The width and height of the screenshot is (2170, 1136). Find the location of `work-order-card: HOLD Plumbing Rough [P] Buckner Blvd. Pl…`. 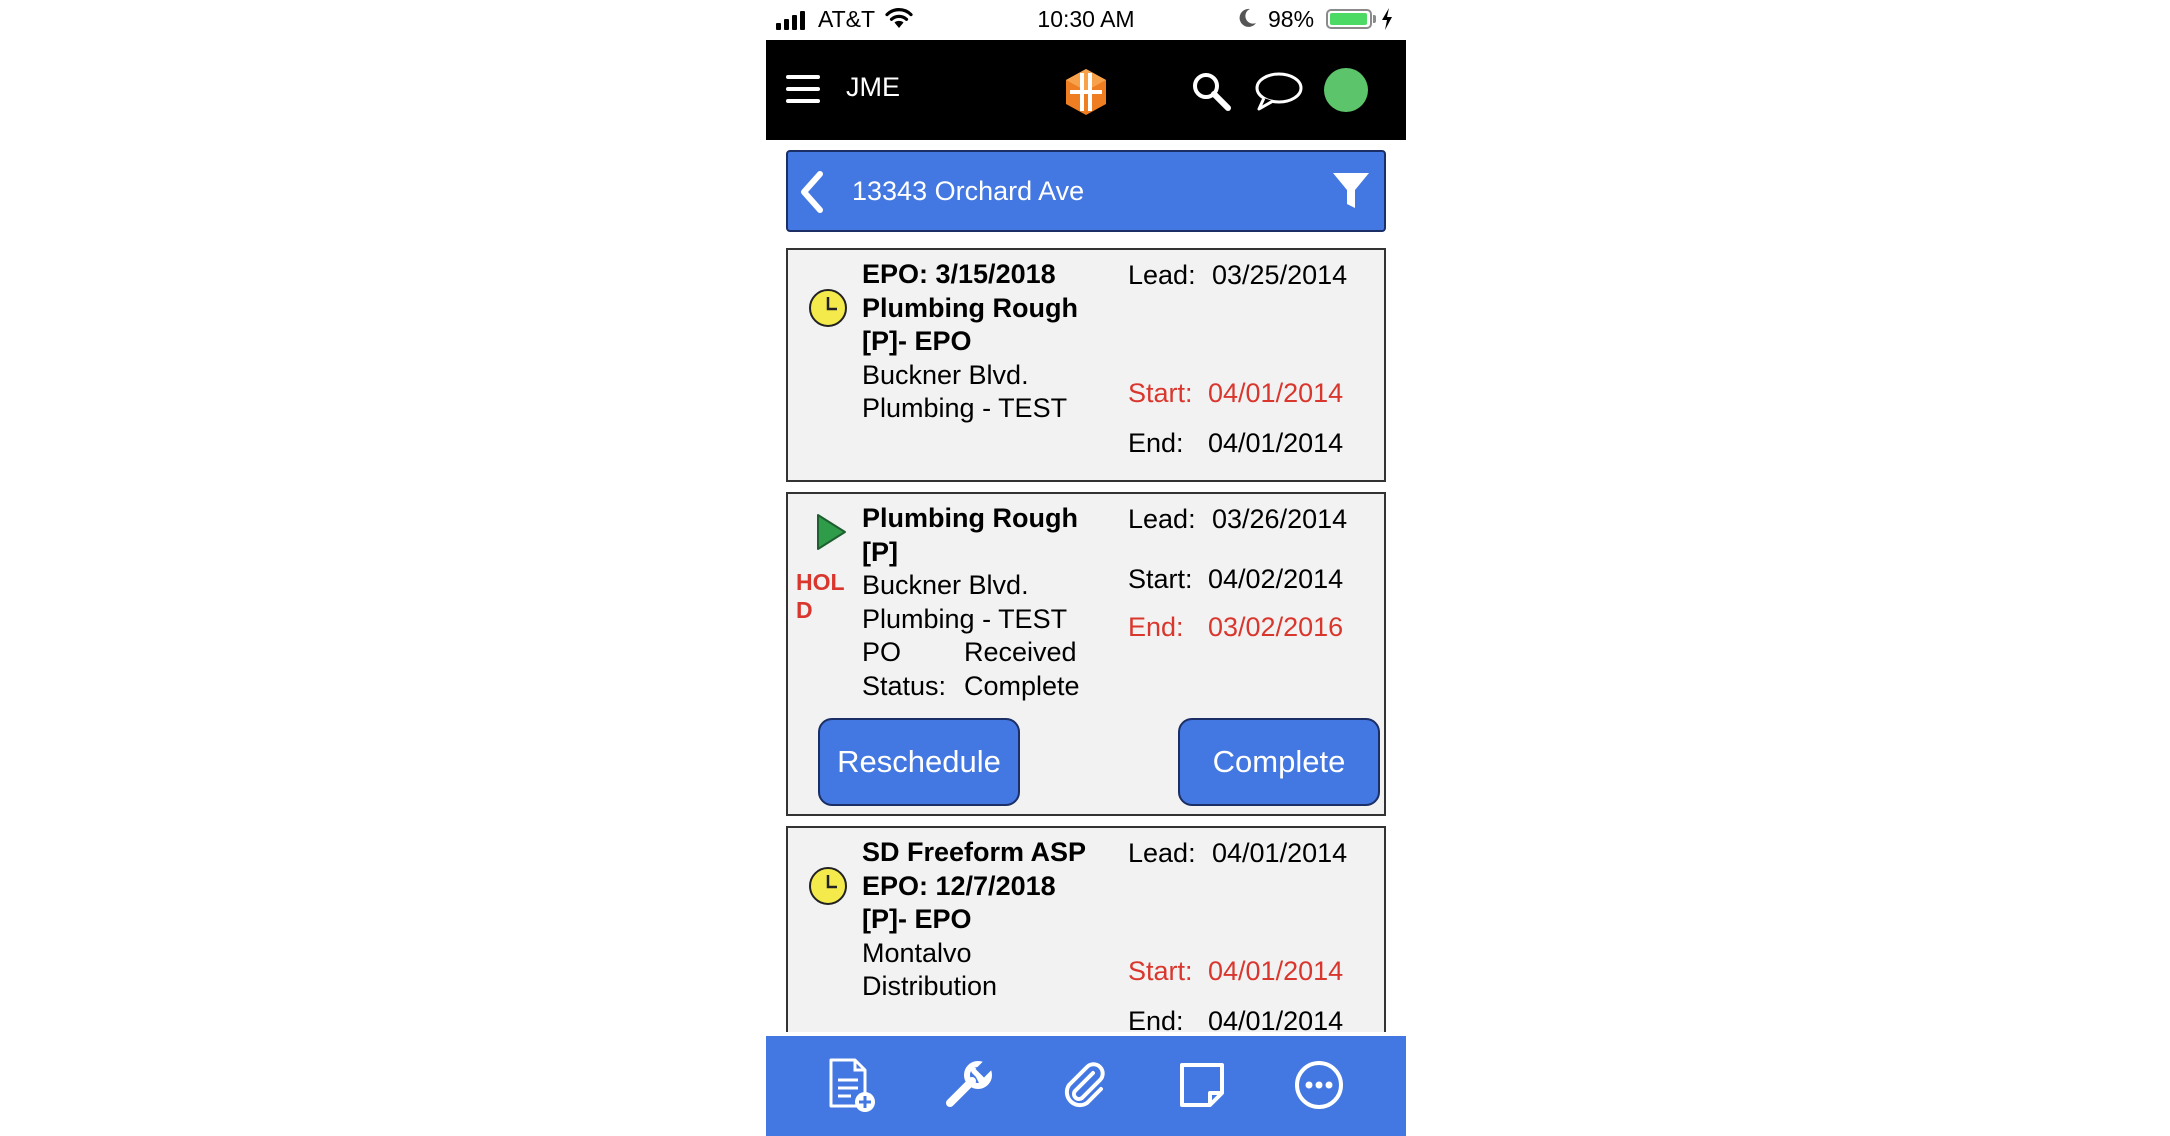

work-order-card: HOLD Plumbing Rough [P] Buckner Blvd. Pl… is located at coordinates (1086, 654).